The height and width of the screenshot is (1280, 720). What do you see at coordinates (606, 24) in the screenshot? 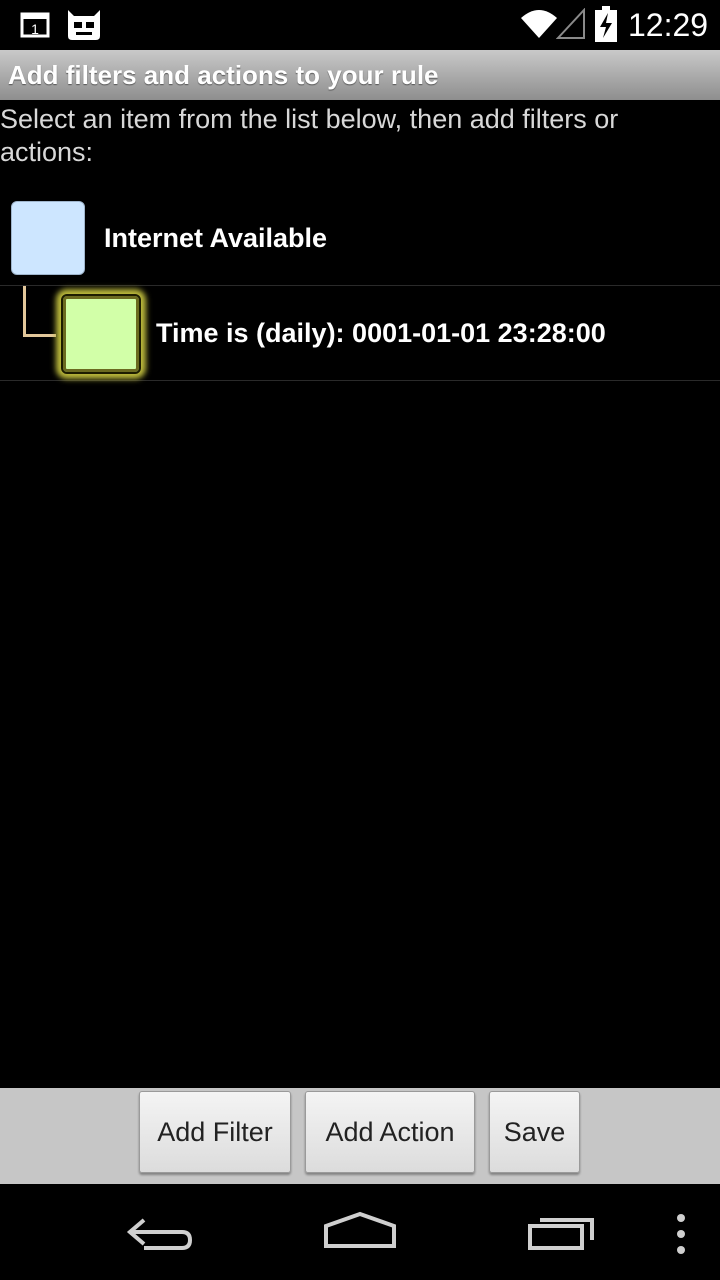
I see `battery-charging-icon` at bounding box center [606, 24].